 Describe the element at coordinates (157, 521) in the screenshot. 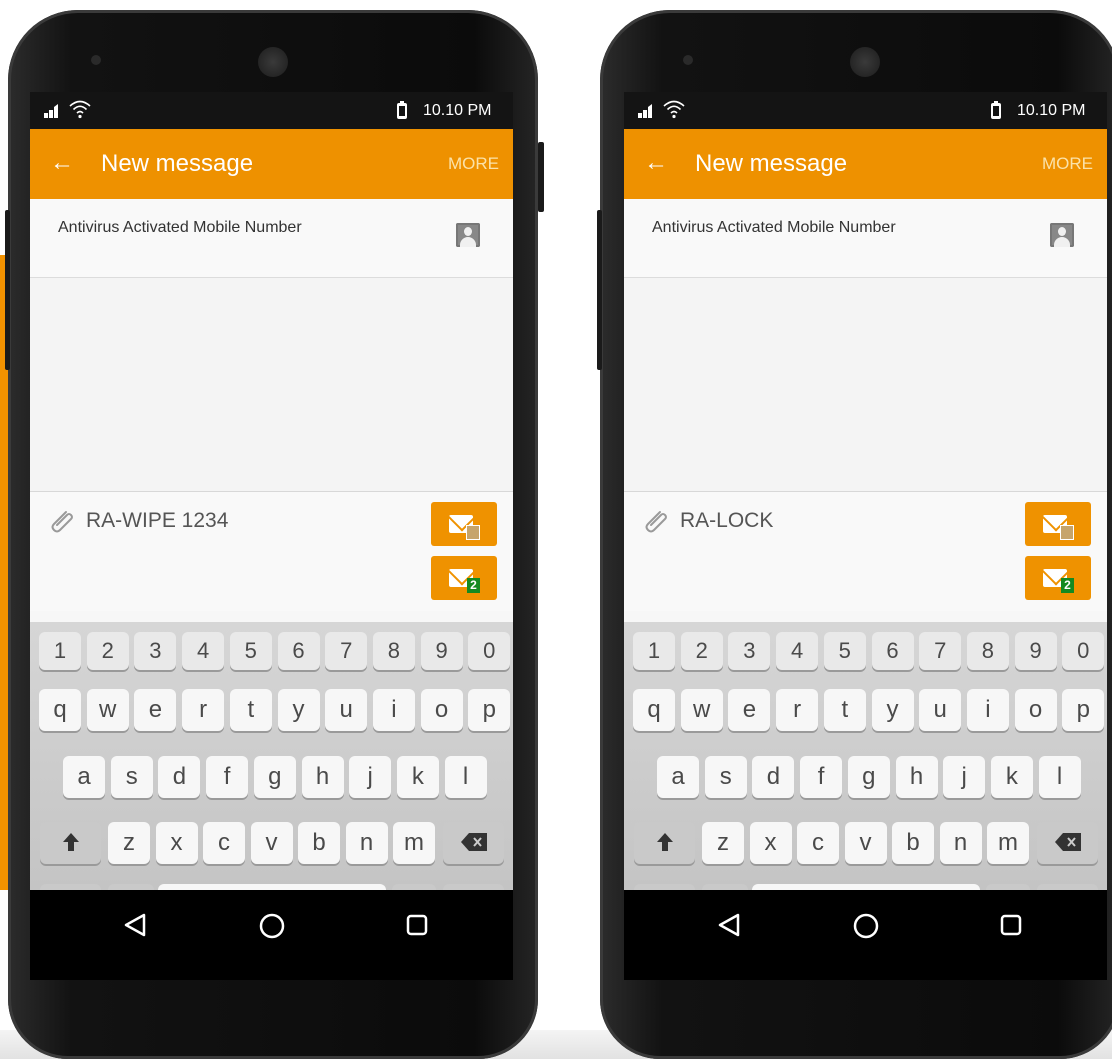

I see `message-input: RA-WIPE 1234` at that location.